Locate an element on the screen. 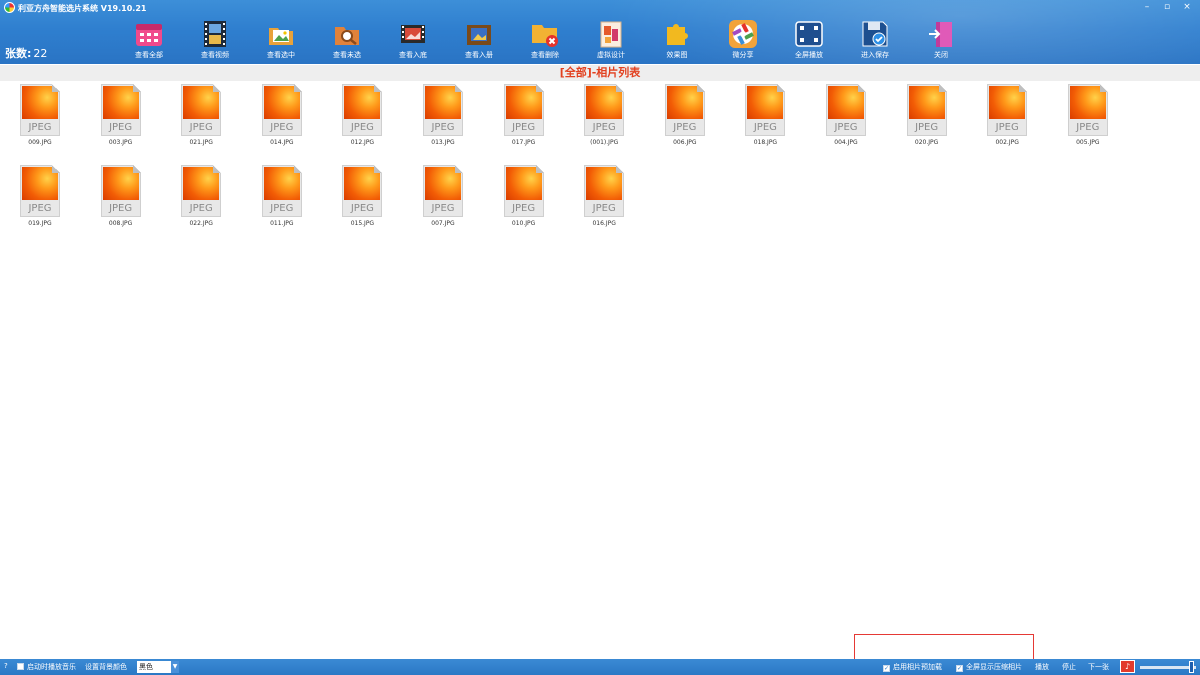  folder-delete-icon is located at coordinates (545, 36).